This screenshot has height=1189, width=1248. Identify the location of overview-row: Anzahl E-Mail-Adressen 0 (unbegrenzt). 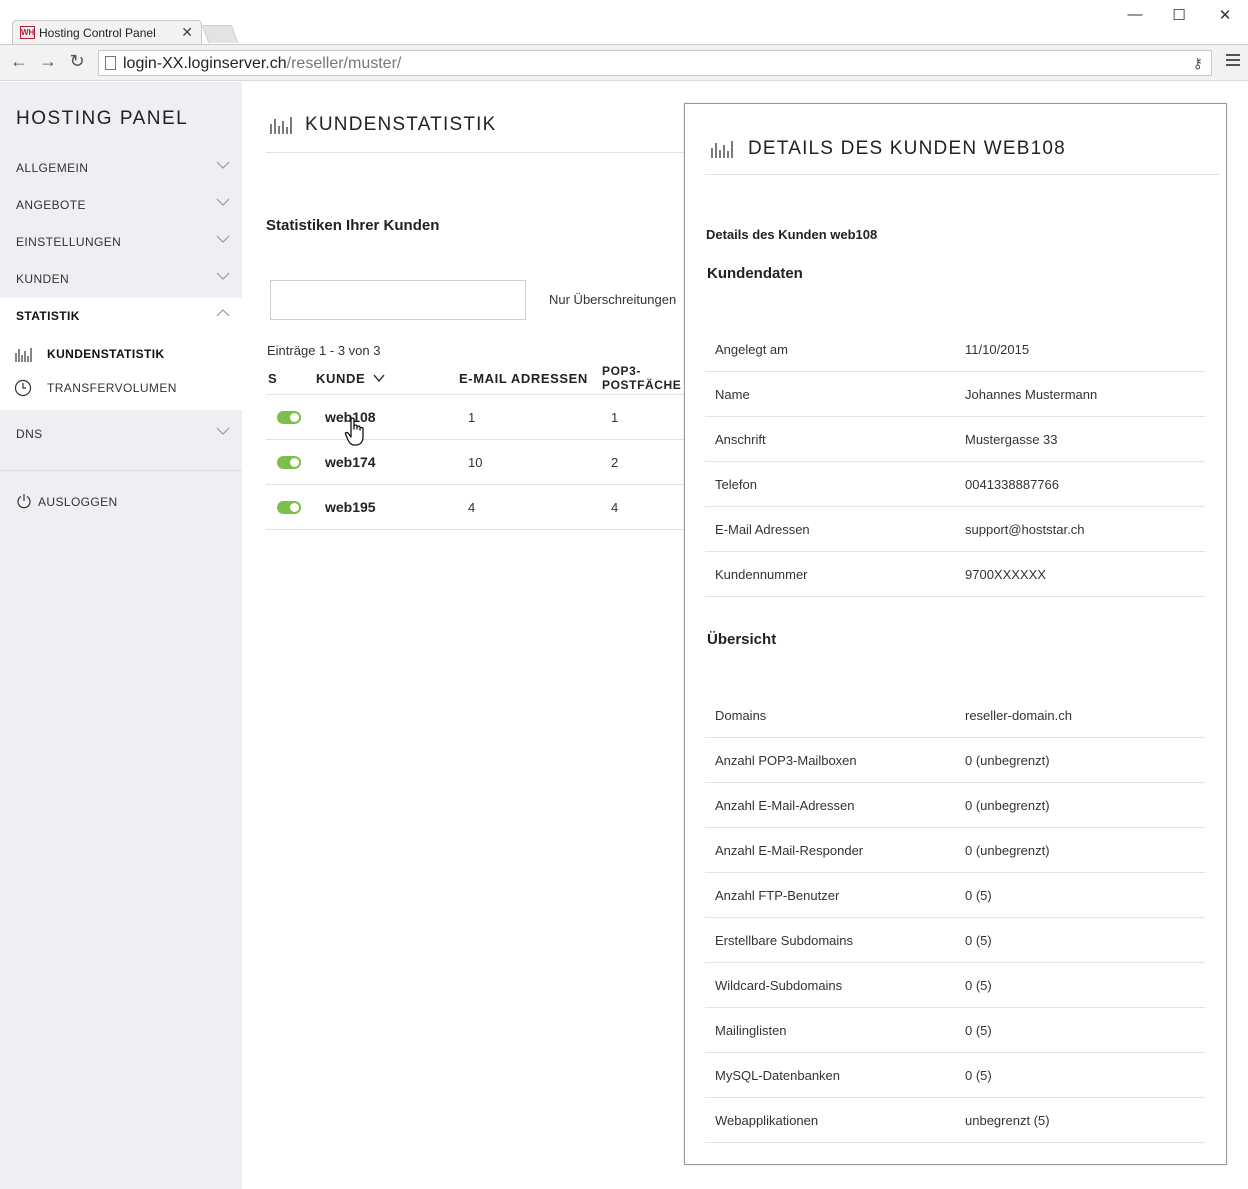
(955, 805).